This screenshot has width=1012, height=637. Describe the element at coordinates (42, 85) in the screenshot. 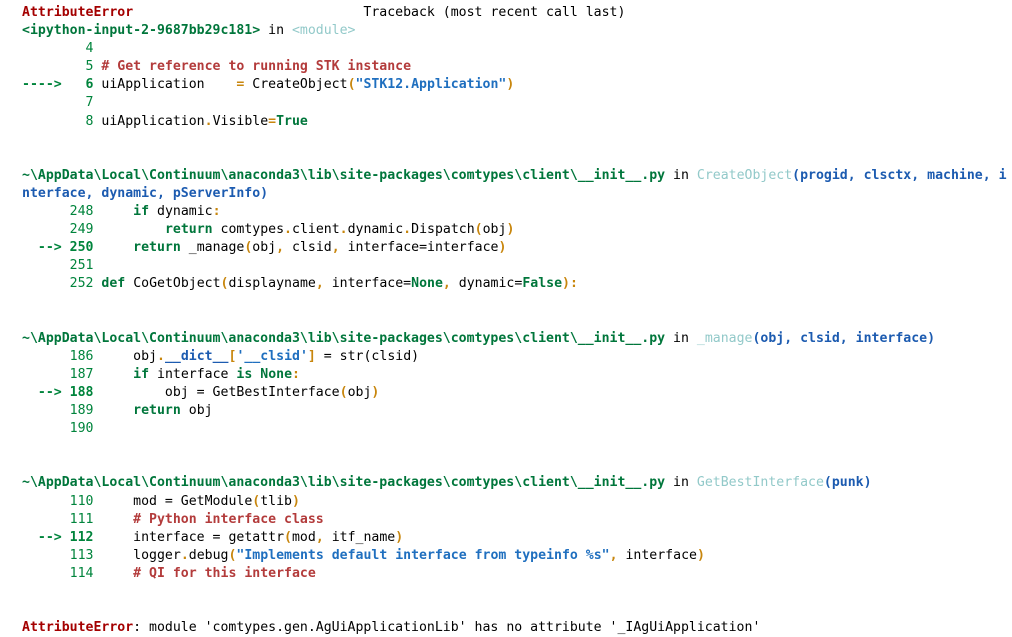

I see `frame-arrow: ---->` at that location.